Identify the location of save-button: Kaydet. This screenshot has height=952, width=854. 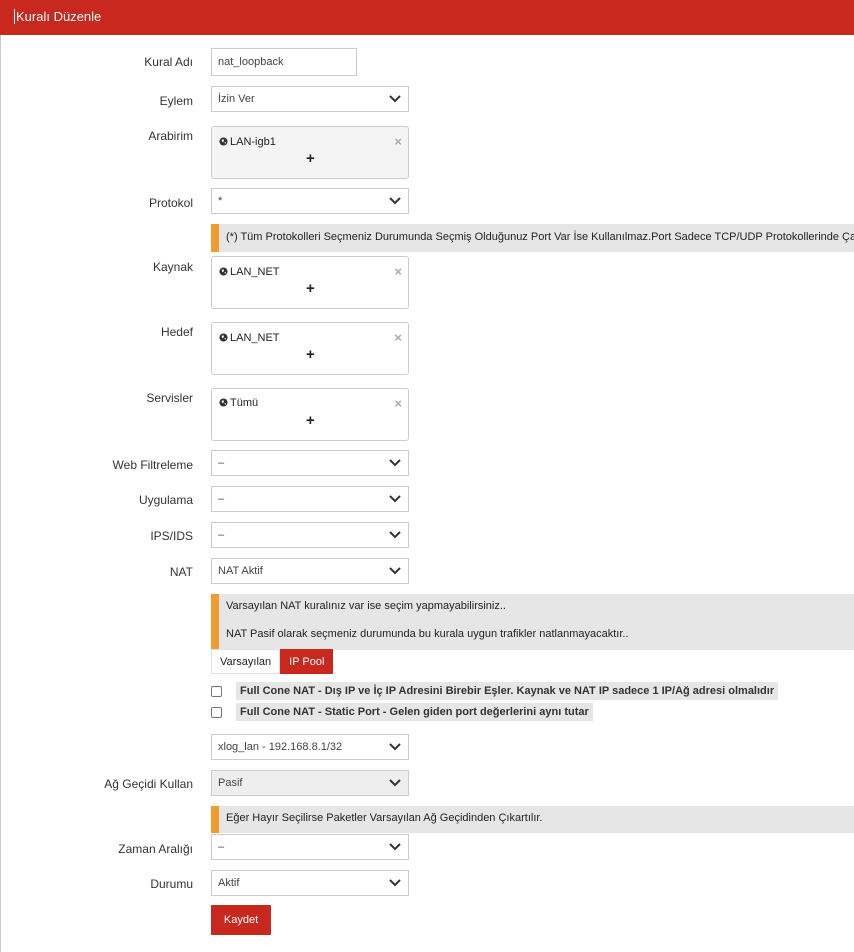
(241, 920).